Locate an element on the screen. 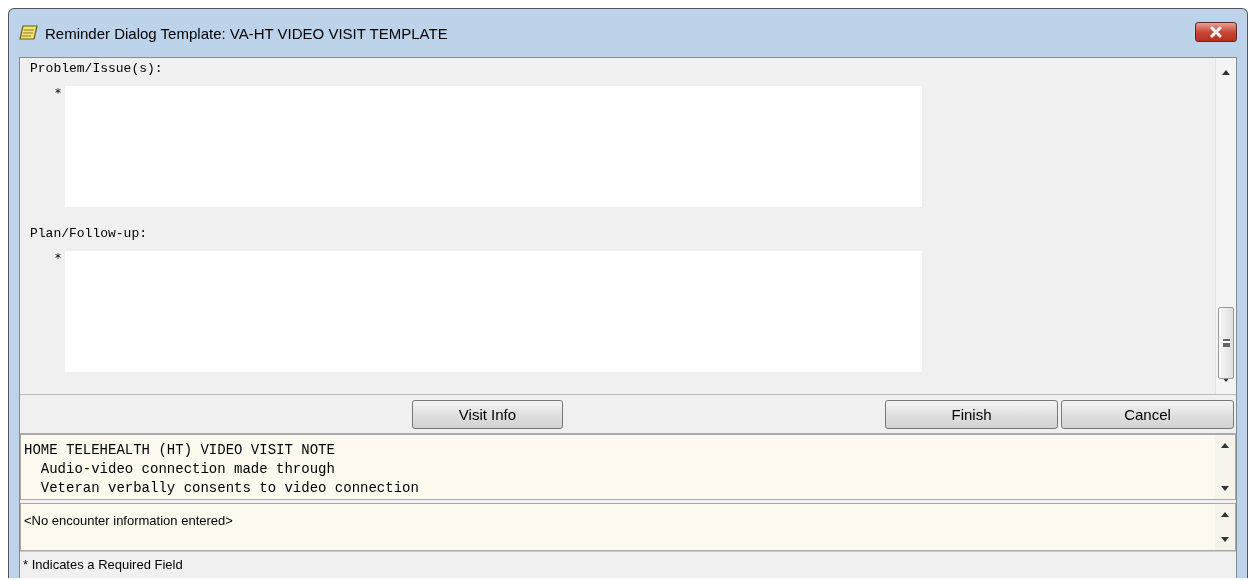 This screenshot has height=580, width=1250. status-text: * Indicates a Required Field is located at coordinates (103, 564).